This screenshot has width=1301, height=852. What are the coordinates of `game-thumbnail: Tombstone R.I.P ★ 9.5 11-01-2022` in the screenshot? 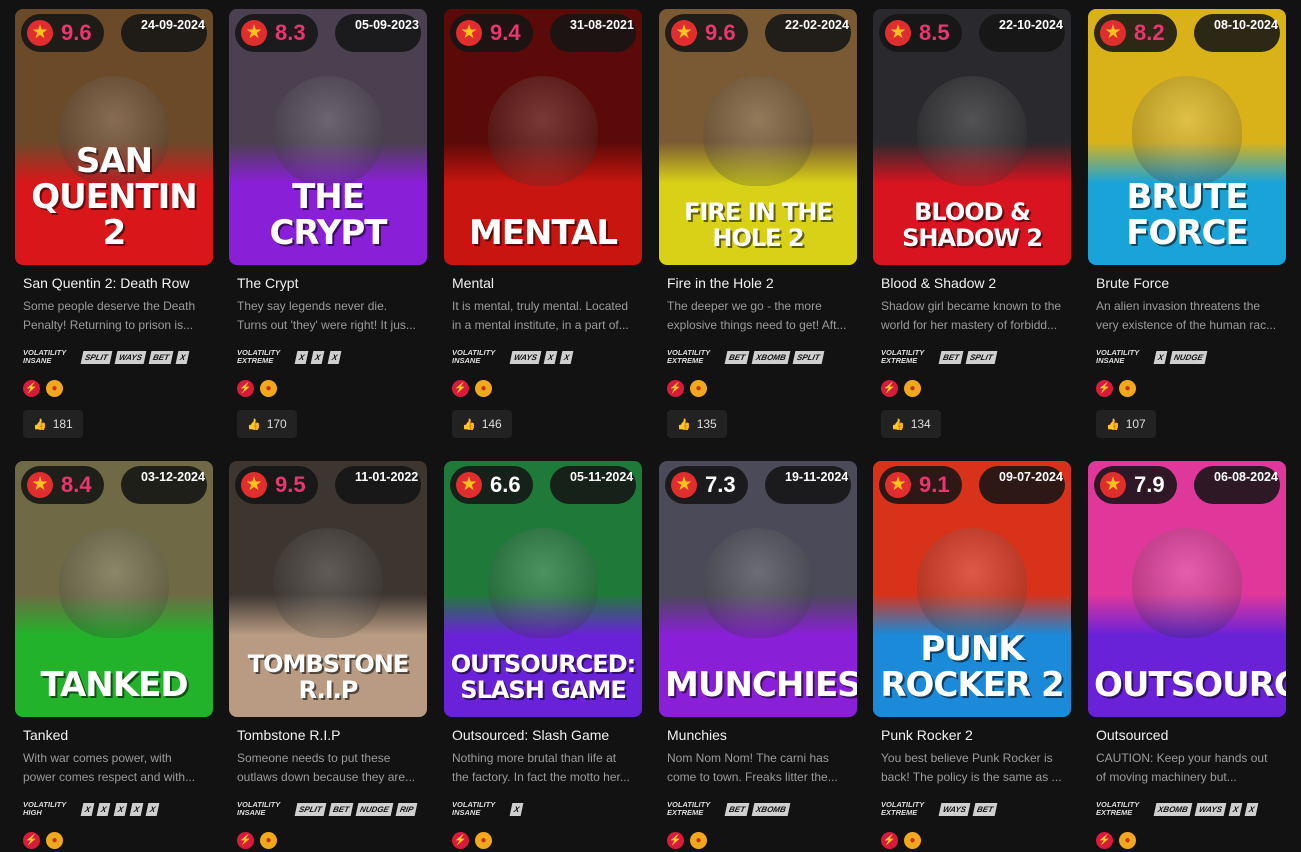 It's located at (328, 589).